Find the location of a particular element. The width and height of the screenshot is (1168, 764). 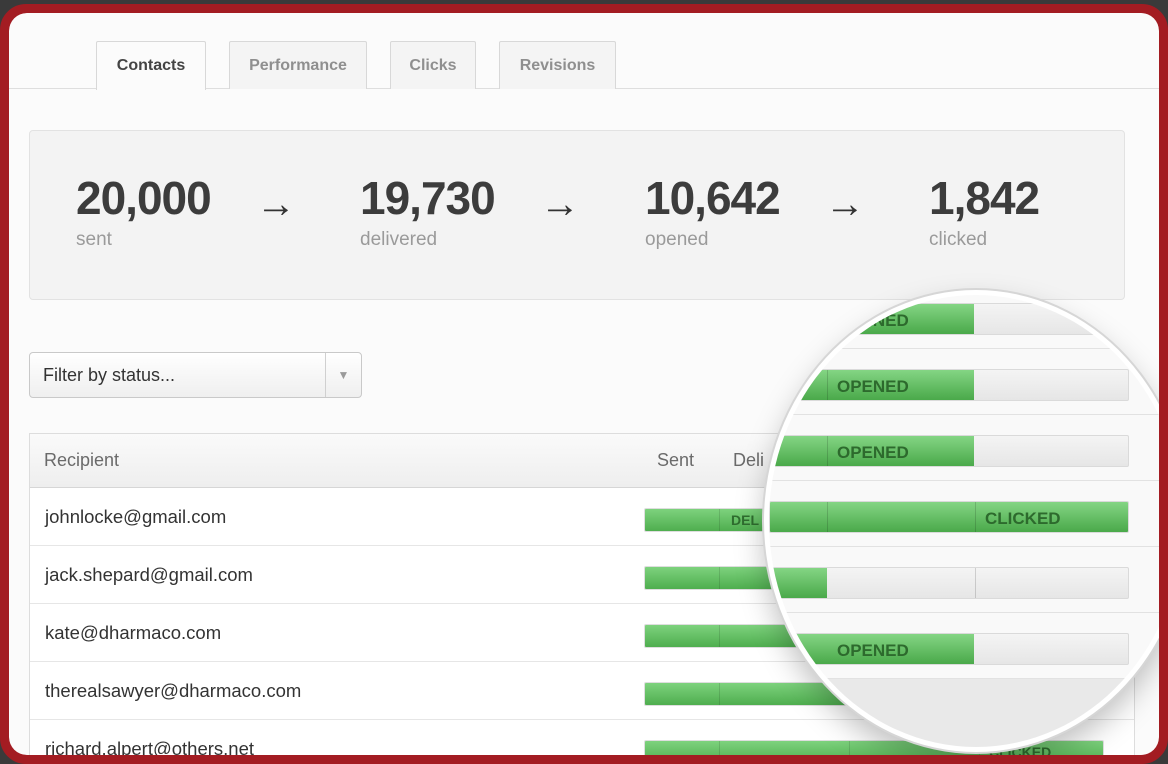

magnified-progress-bar is located at coordinates (949, 583).